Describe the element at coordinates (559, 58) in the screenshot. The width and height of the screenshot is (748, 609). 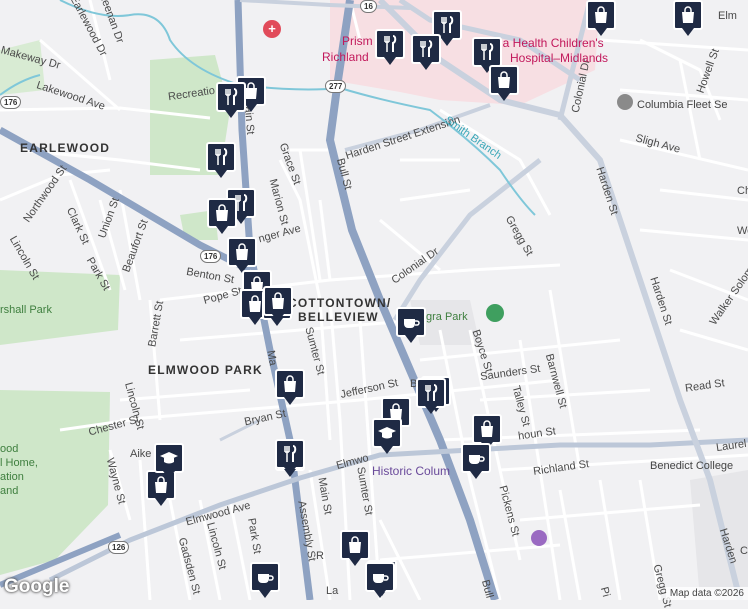
I see `poi-midlands: Hospital–Midlands` at that location.